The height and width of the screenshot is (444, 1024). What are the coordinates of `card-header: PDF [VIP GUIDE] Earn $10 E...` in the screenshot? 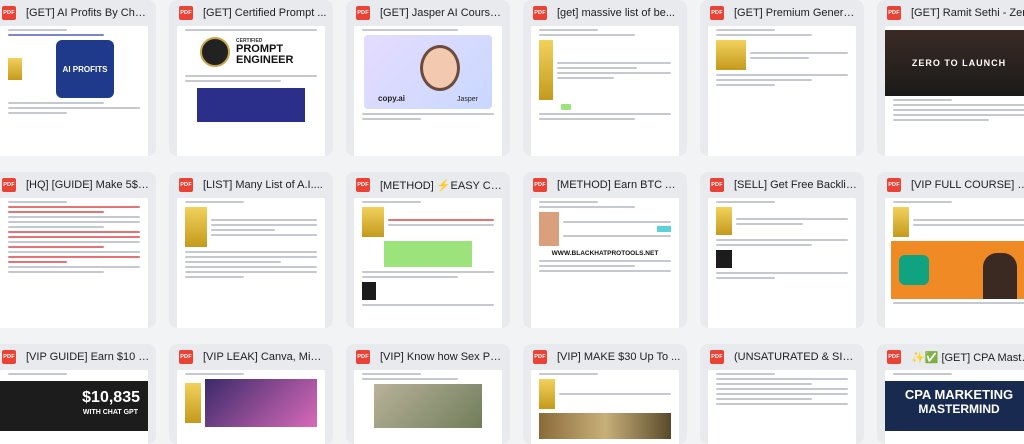 It's located at (78, 357).